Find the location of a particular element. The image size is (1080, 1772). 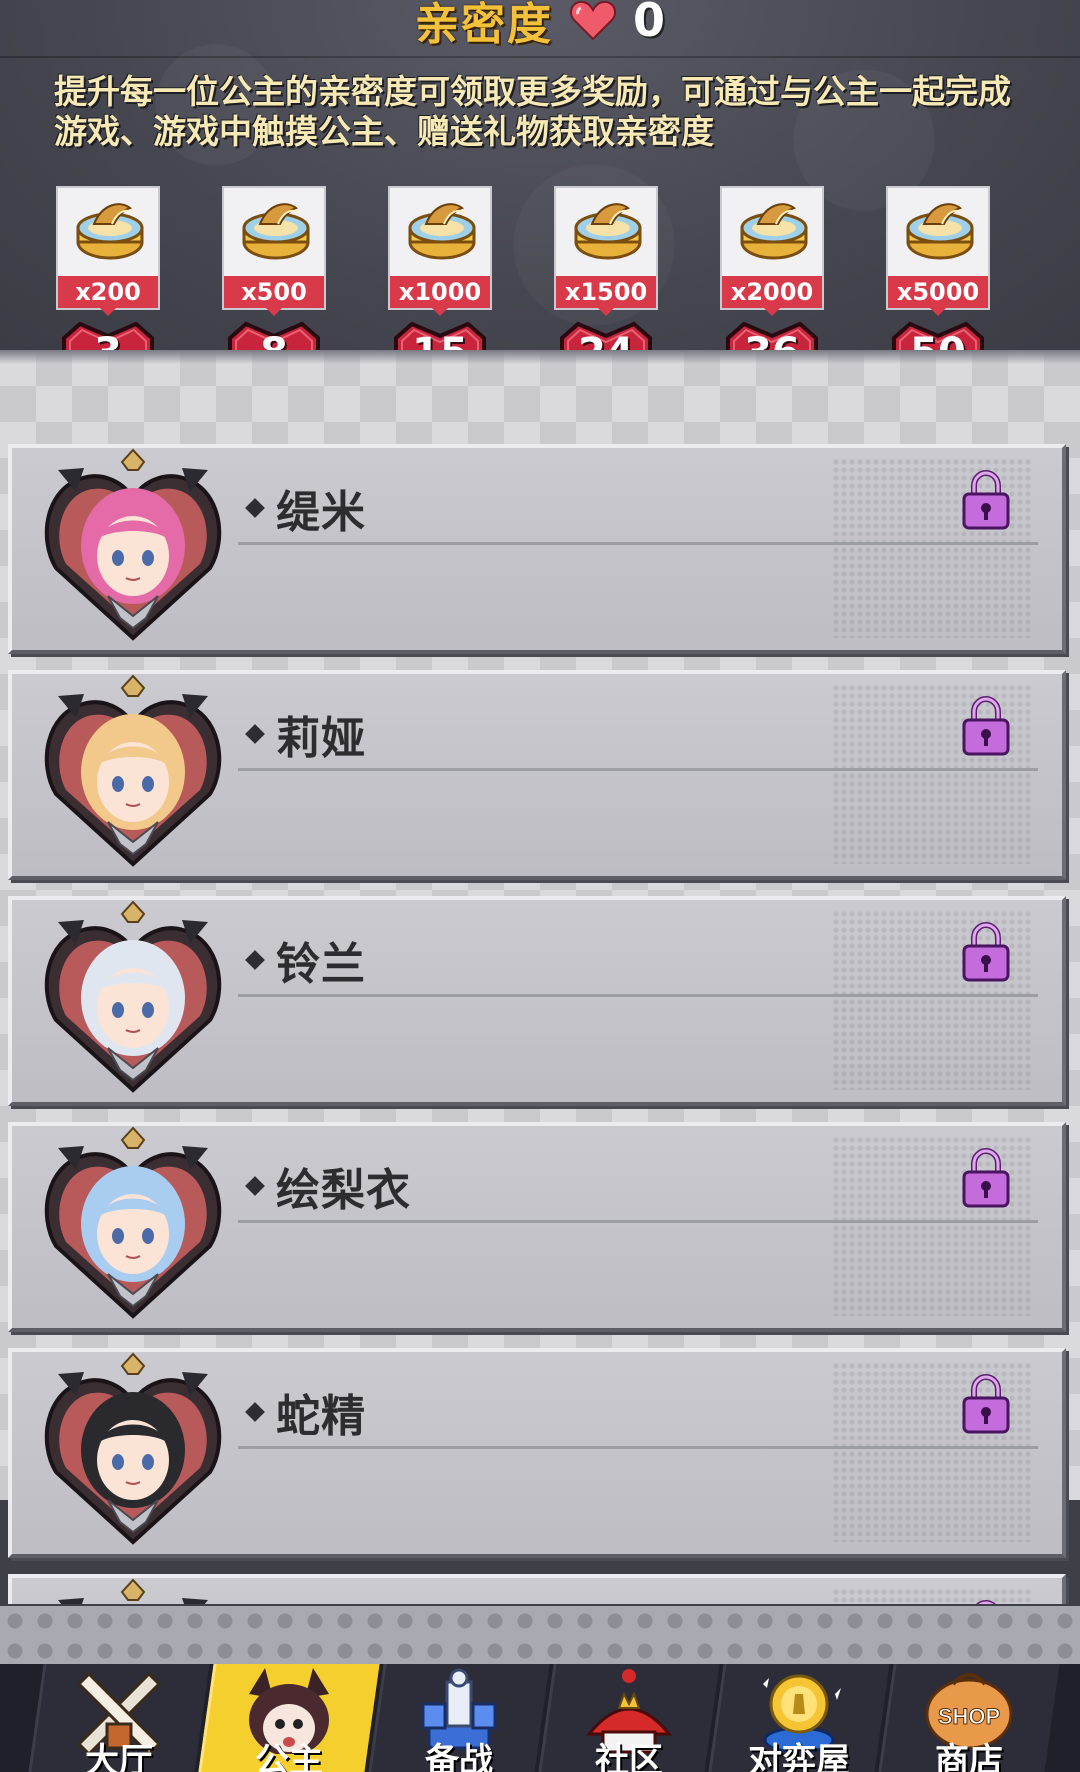

reward-item: x1000 15 is located at coordinates (440, 268).